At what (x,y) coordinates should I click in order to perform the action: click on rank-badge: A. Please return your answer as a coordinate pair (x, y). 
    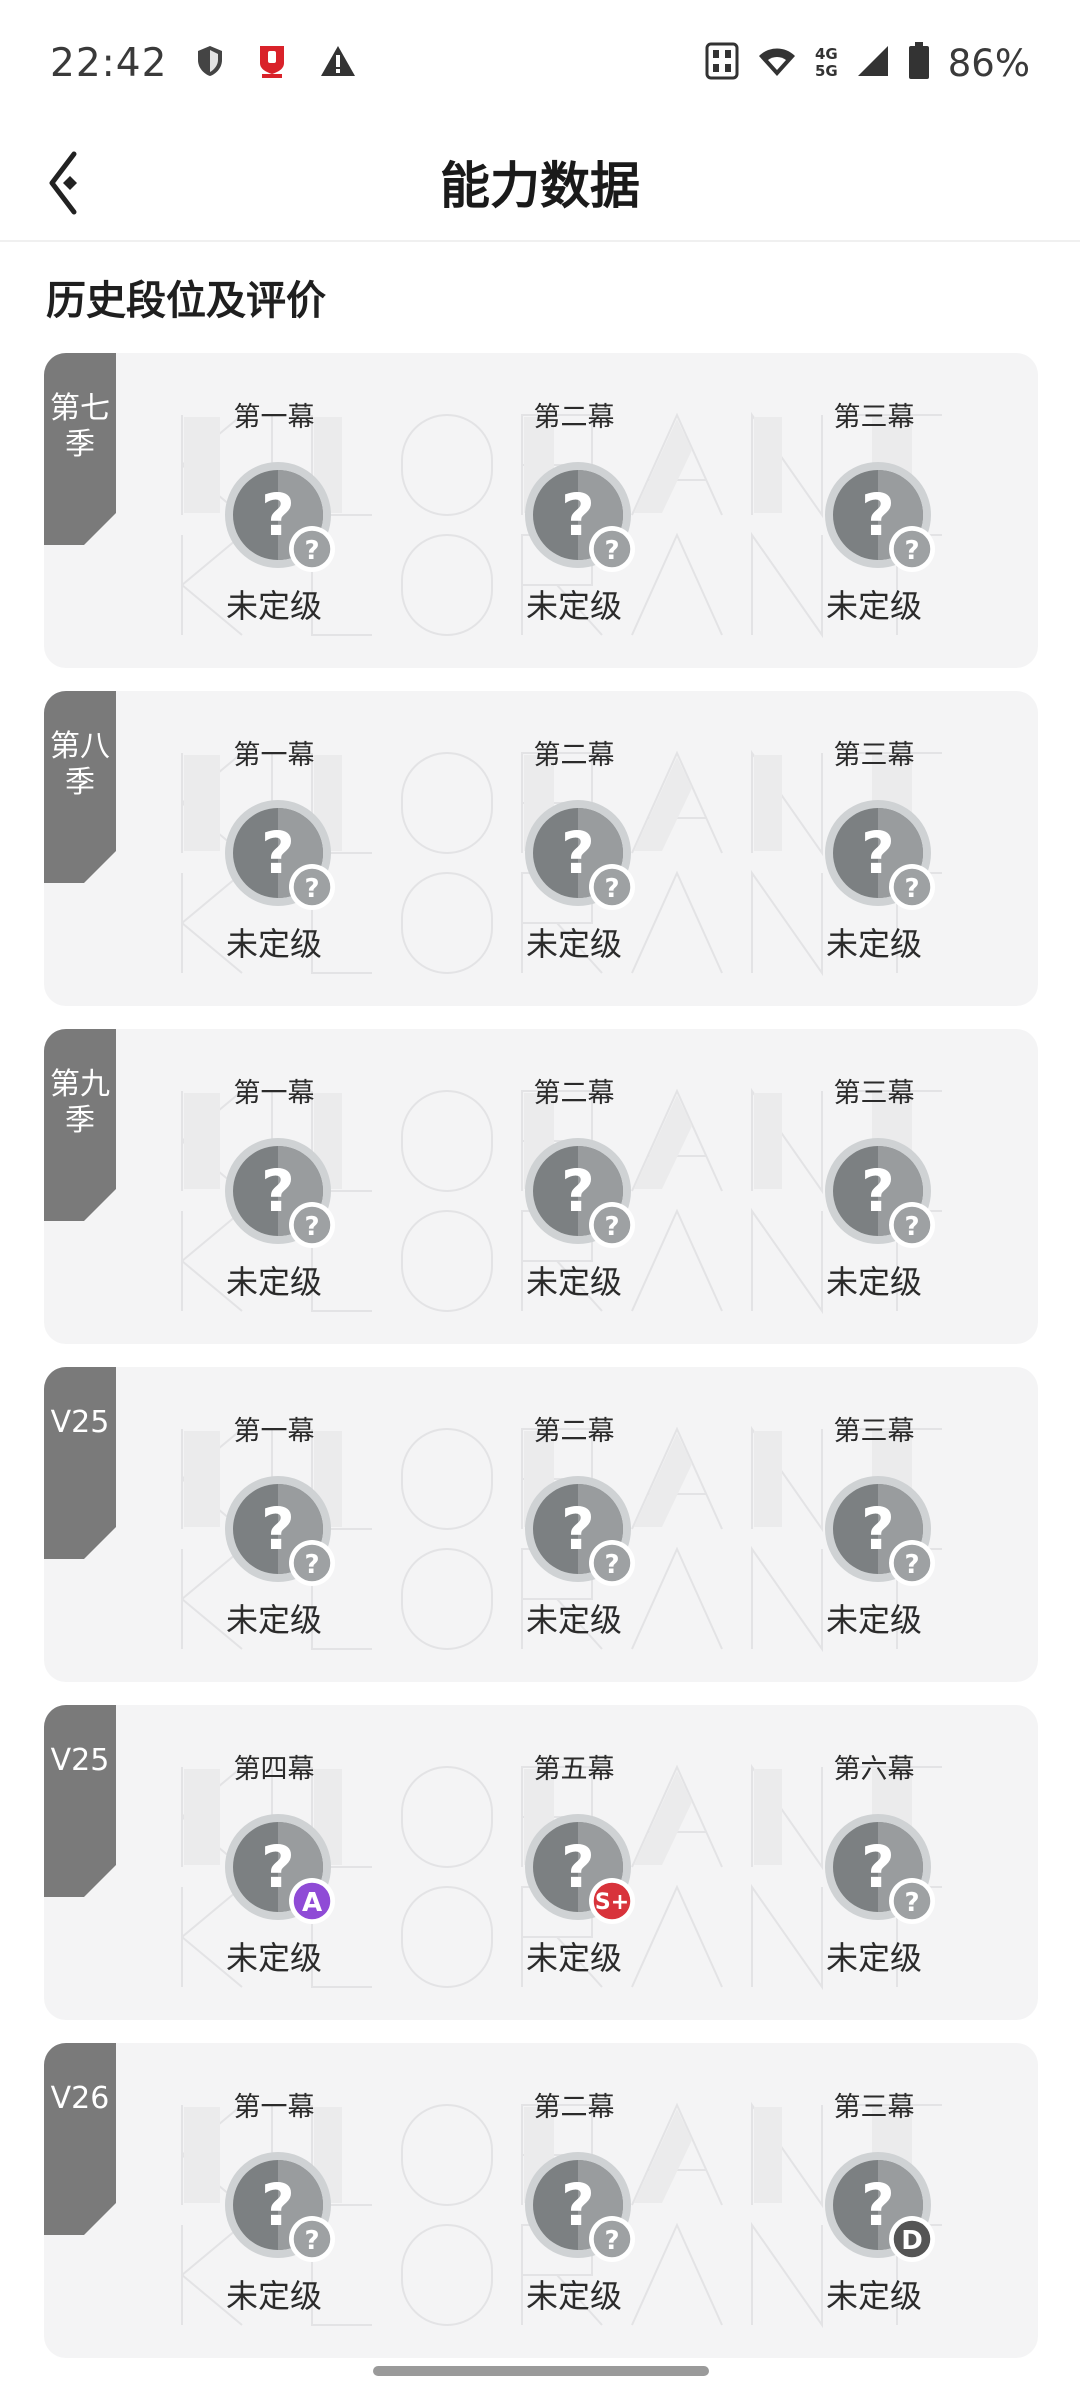
    Looking at the image, I should click on (312, 1901).